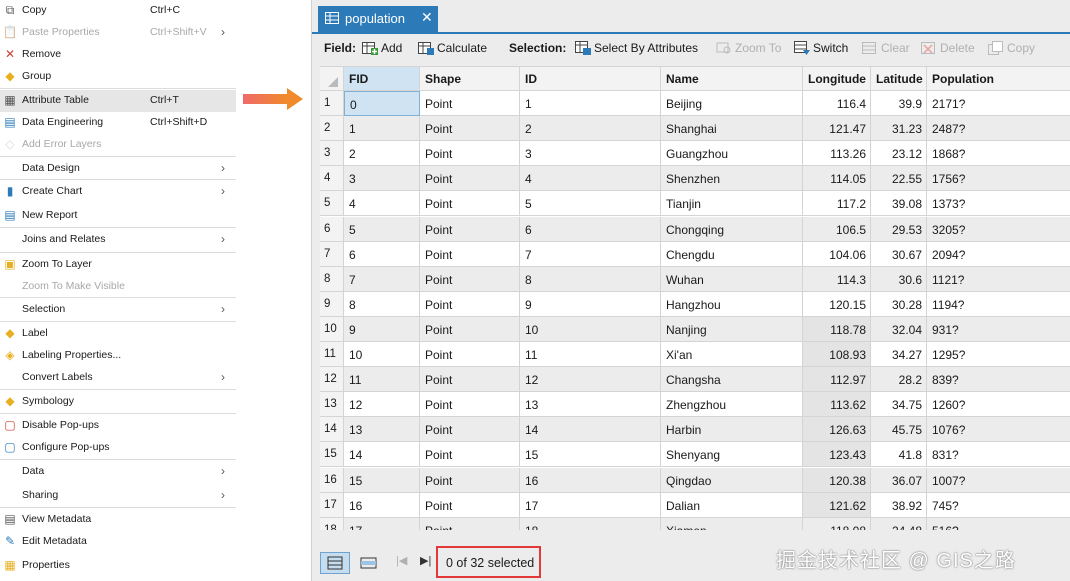 The width and height of the screenshot is (1070, 581). I want to click on add-label: Add, so click(392, 48).